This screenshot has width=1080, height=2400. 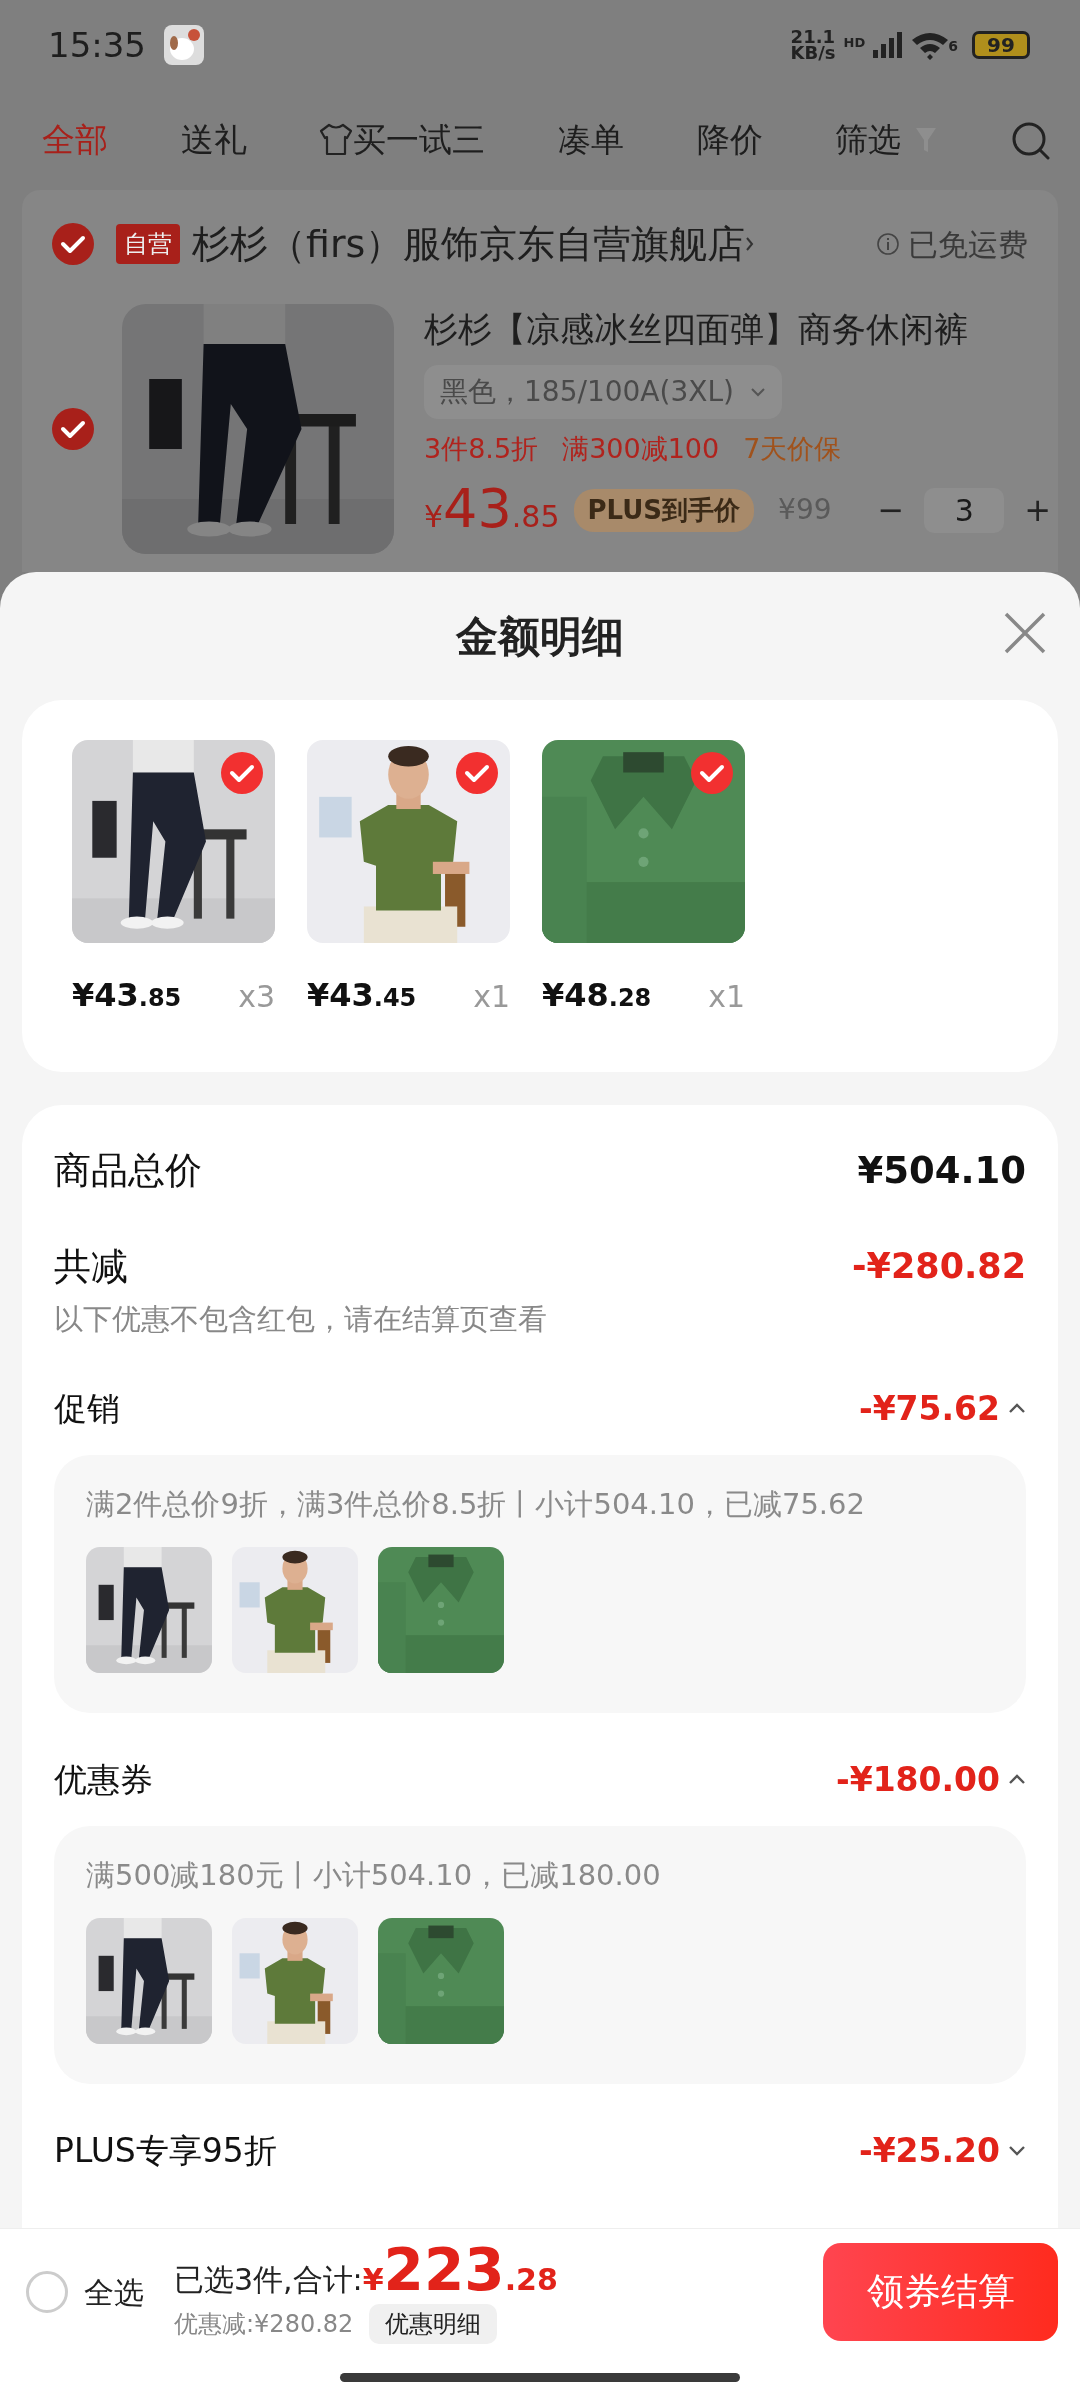 I want to click on item-price: ¥43.45, so click(x=362, y=995).